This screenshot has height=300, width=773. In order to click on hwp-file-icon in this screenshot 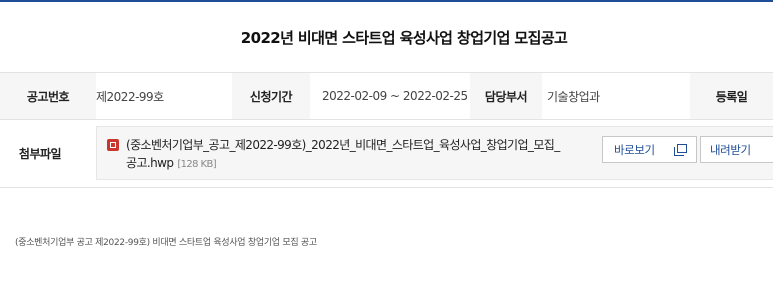, I will do `click(113, 145)`.